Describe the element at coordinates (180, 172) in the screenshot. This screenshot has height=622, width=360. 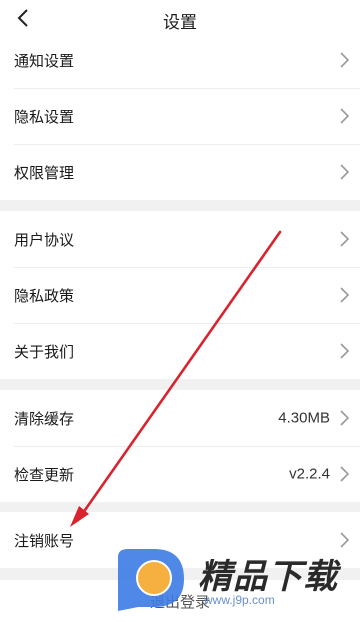
I see `settings-item-permissions: 权限管理` at that location.